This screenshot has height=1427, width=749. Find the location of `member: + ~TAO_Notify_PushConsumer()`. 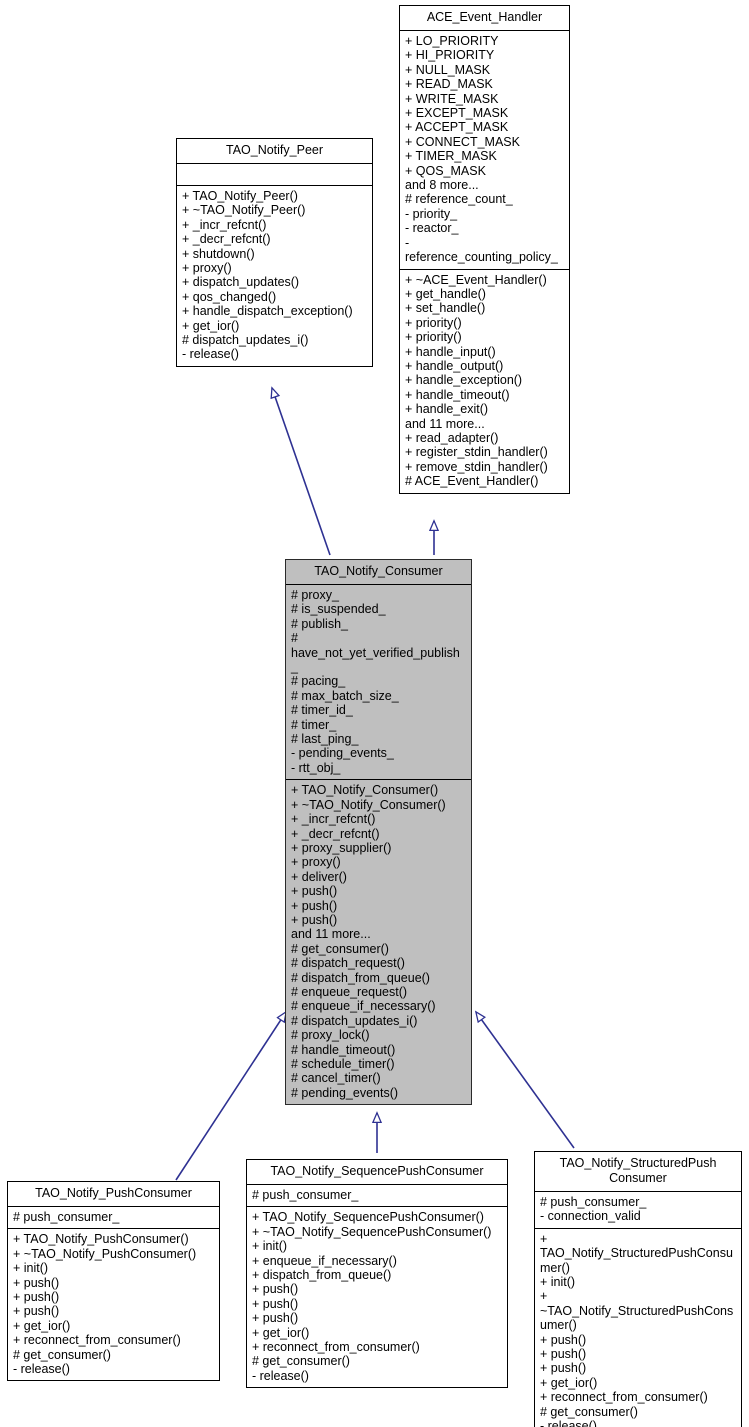

member: + ~TAO_Notify_PushConsumer() is located at coordinates (105, 1253).